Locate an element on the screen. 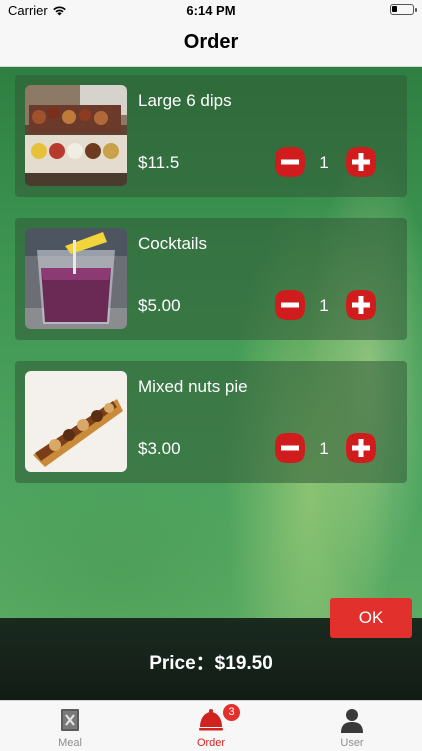  tab-meal: Meal is located at coordinates (70, 726).